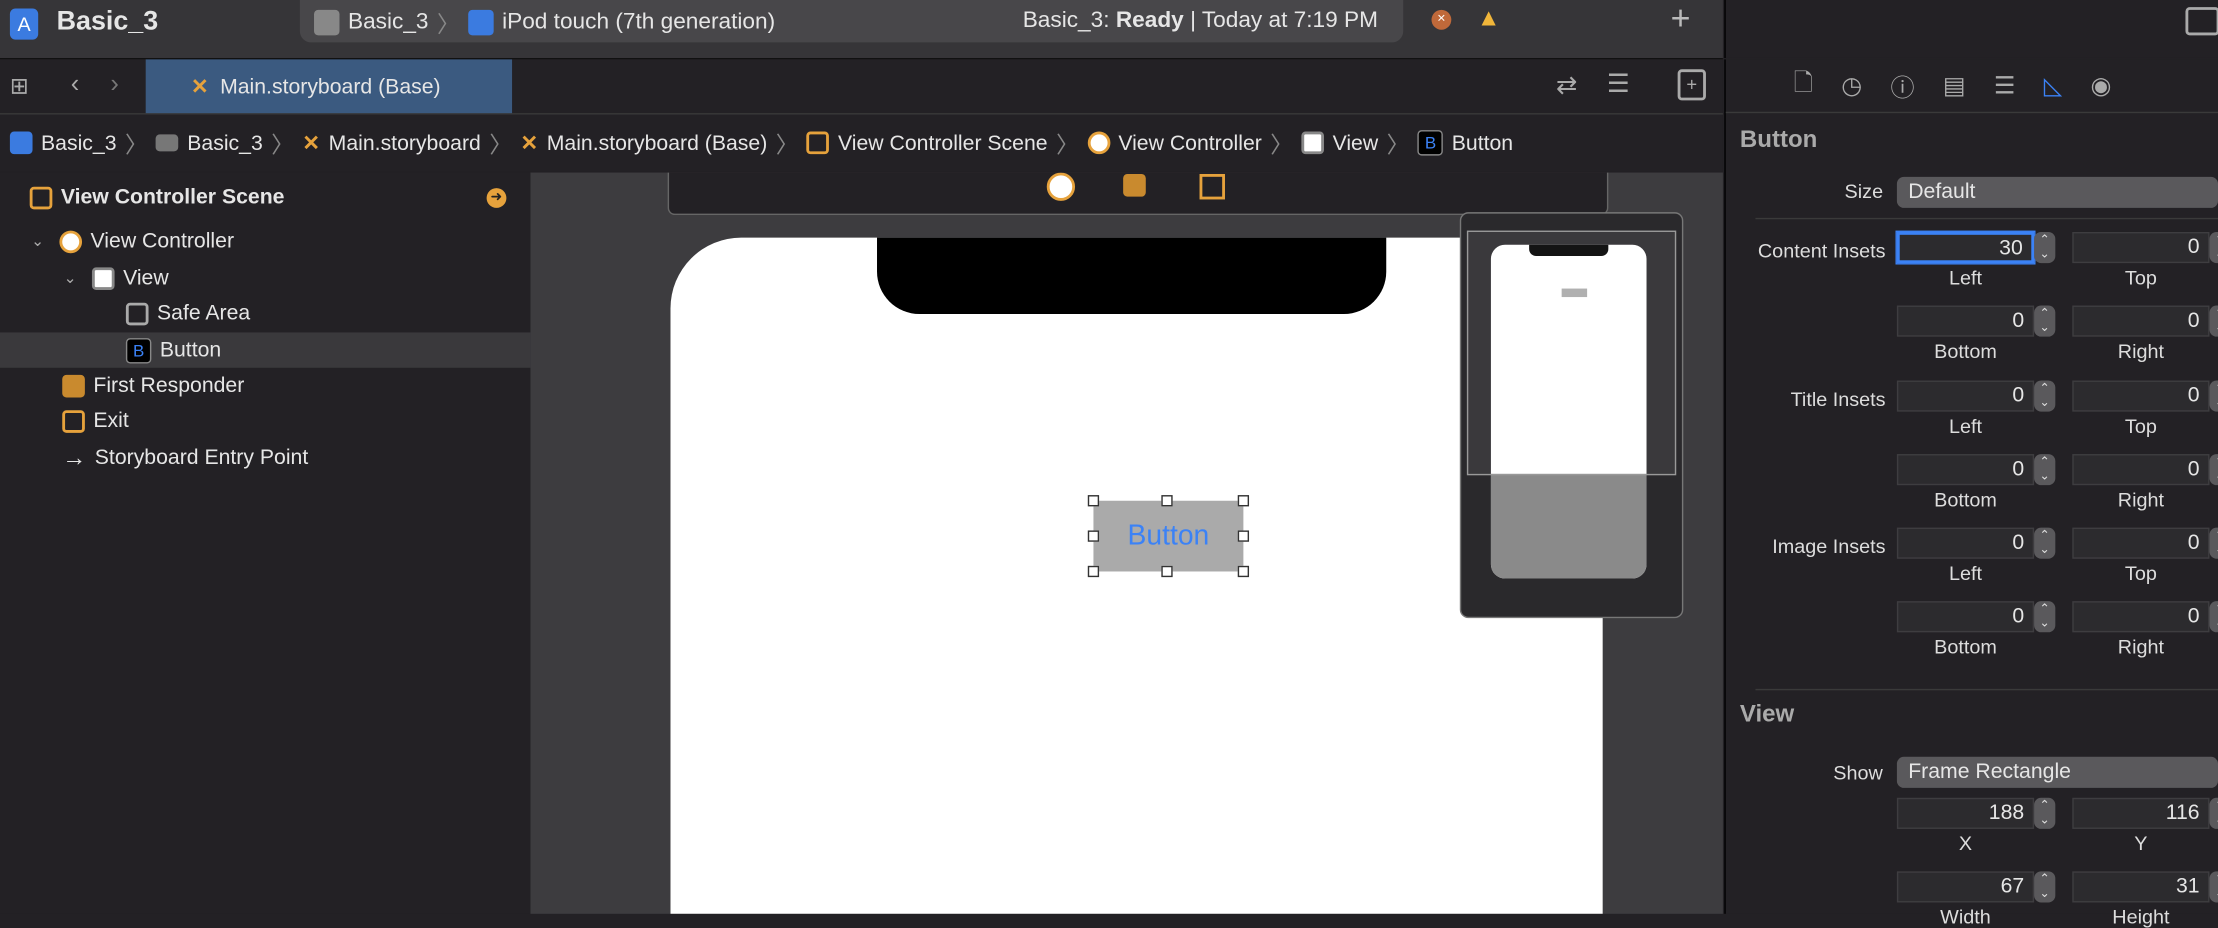  What do you see at coordinates (1489, 18) in the screenshot?
I see `warning-icon: ▲` at bounding box center [1489, 18].